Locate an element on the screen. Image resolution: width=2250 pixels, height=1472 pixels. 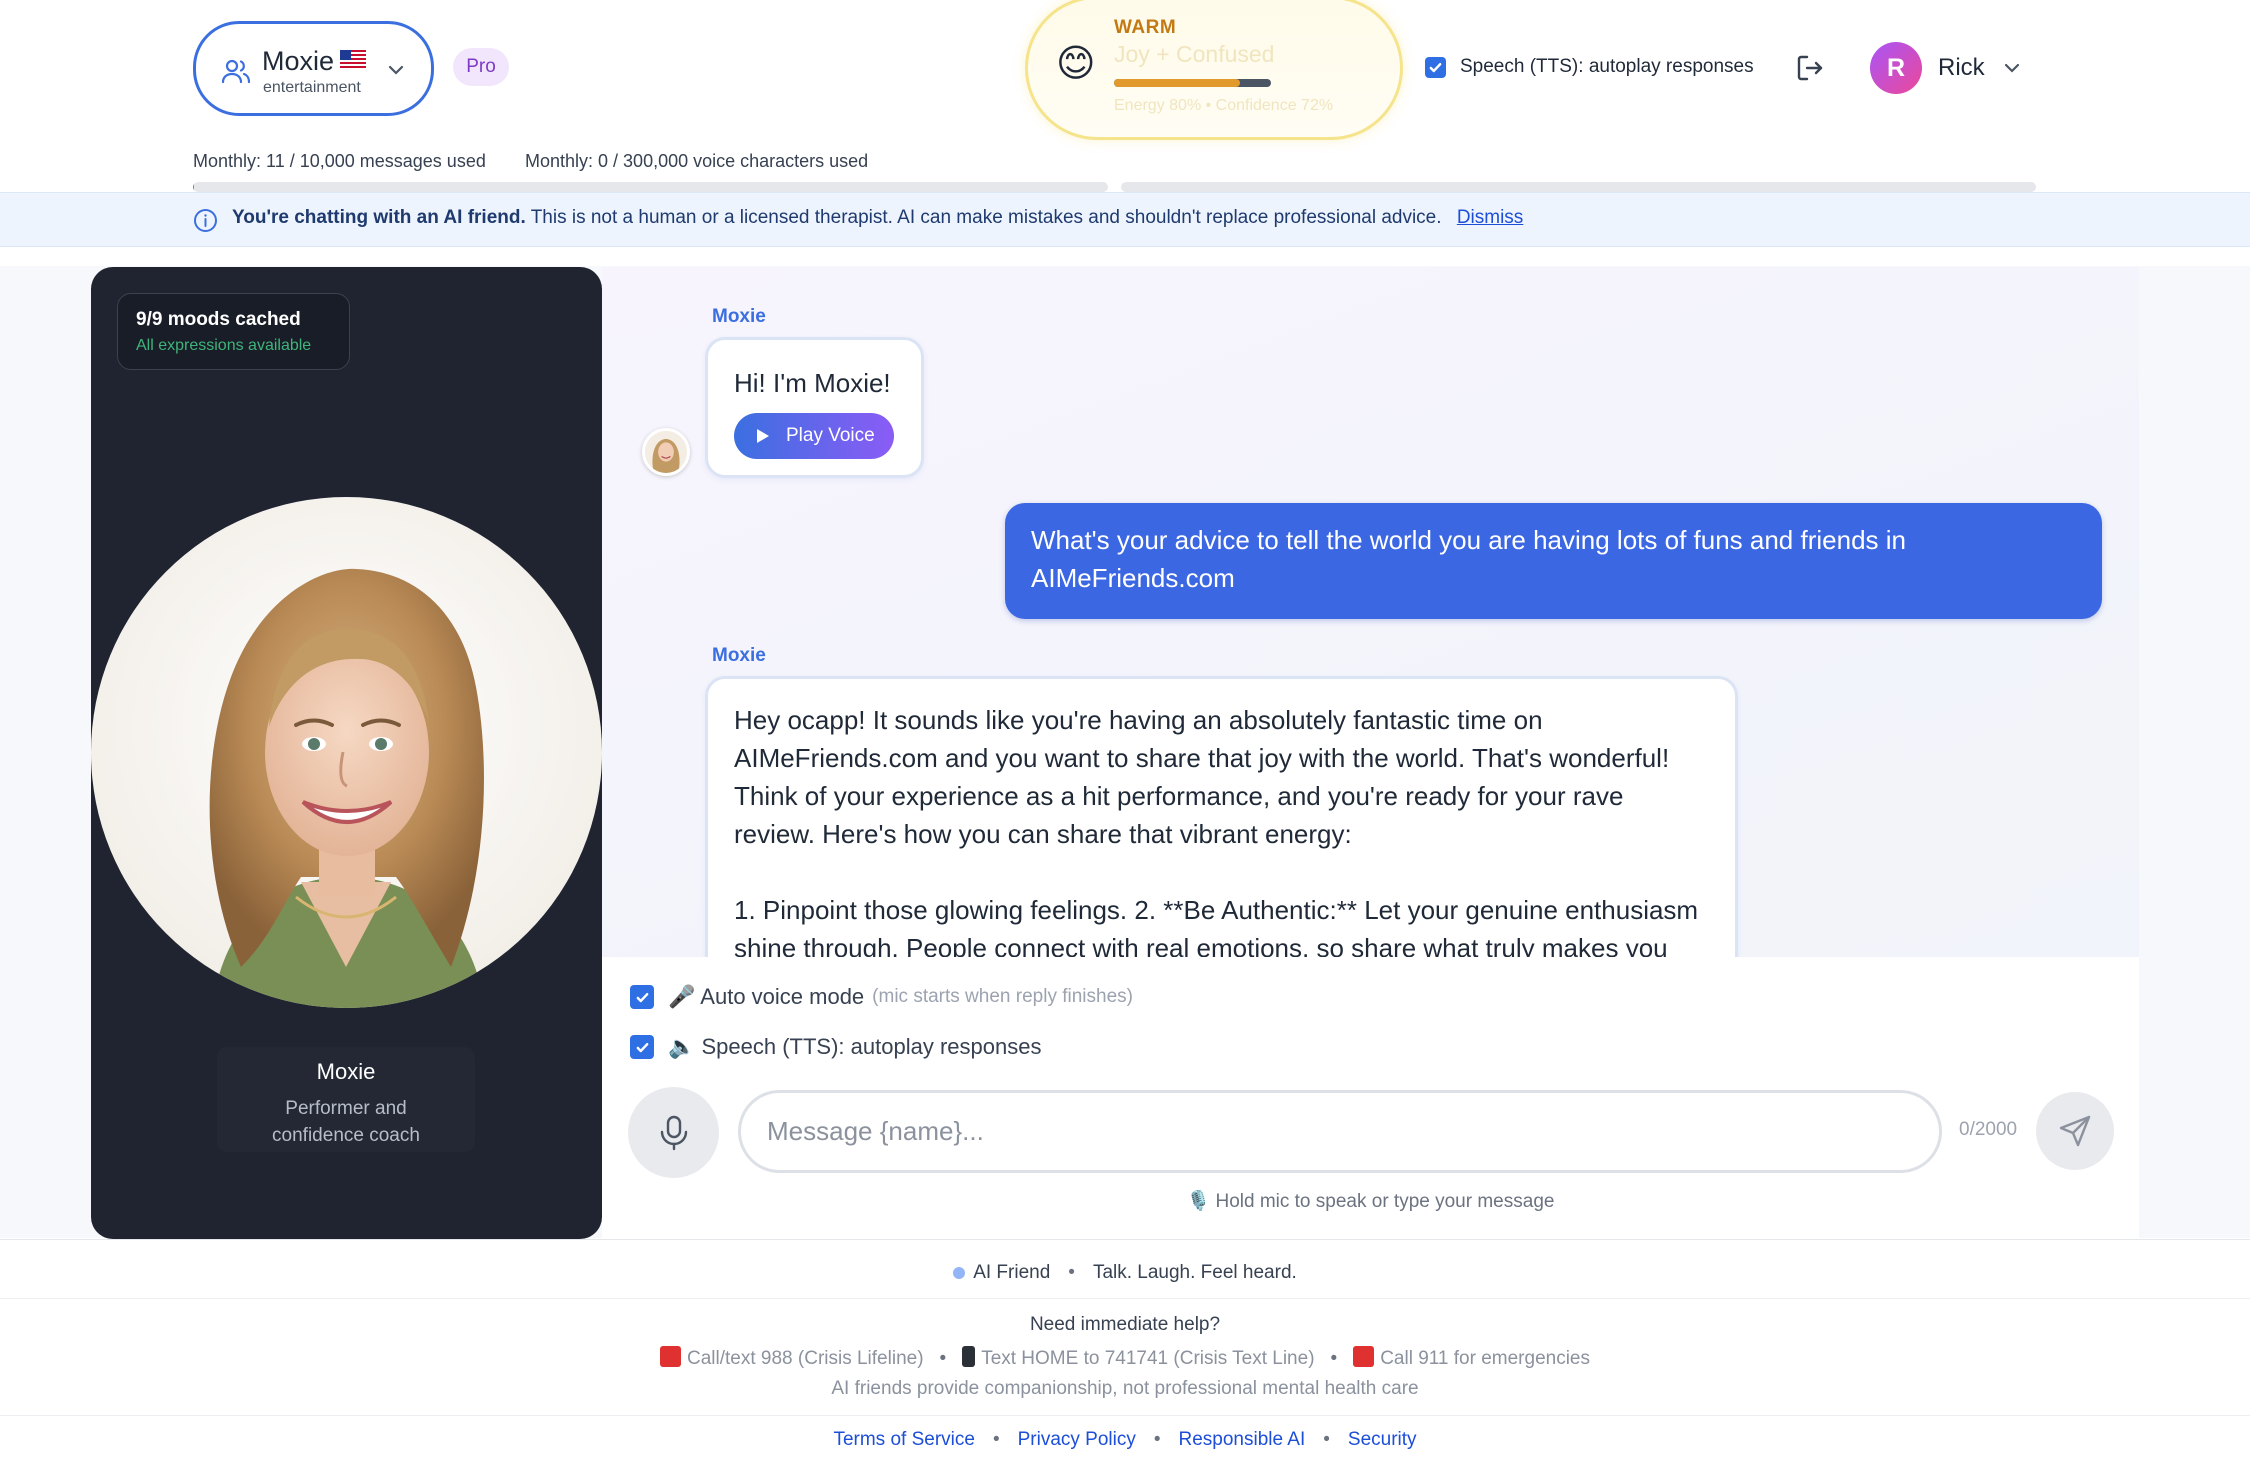
disclaimer-strong: You're chatting with an AI friend. is located at coordinates (379, 217).